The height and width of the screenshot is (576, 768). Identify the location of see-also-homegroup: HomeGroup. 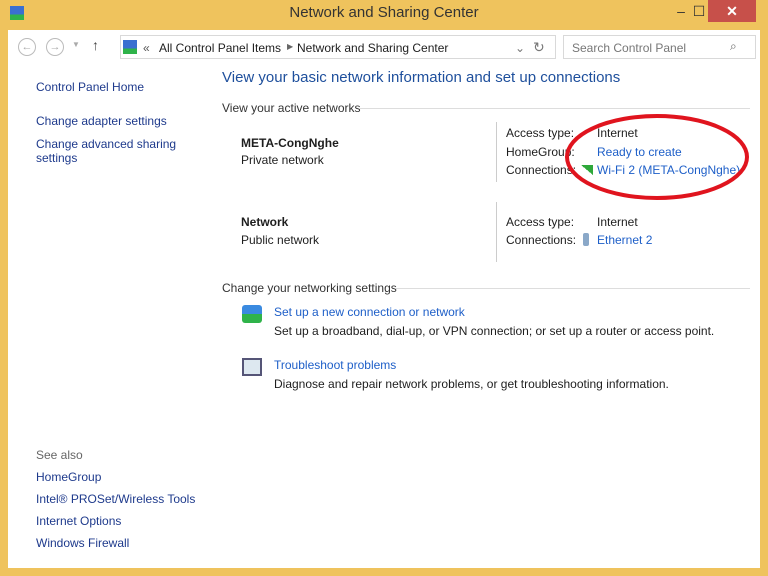
(68, 477).